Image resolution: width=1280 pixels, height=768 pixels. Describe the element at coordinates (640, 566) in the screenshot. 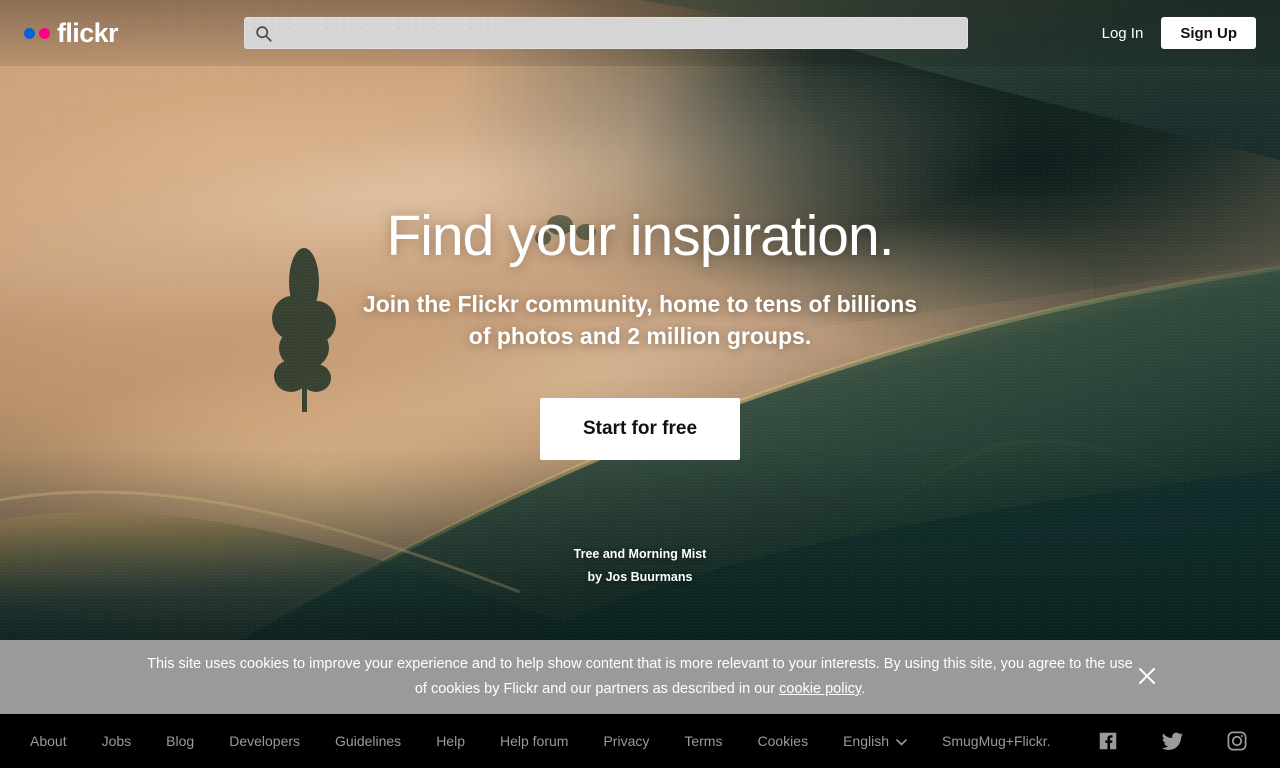

I see `photo-credit: Tree and Morning Mist by Jos Buurmans` at that location.